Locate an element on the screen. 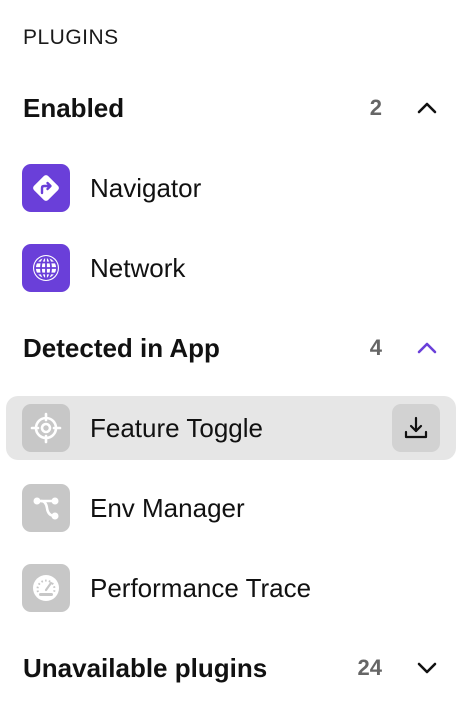  plugin-item-performance-trace: Performance Trace is located at coordinates (231, 588).